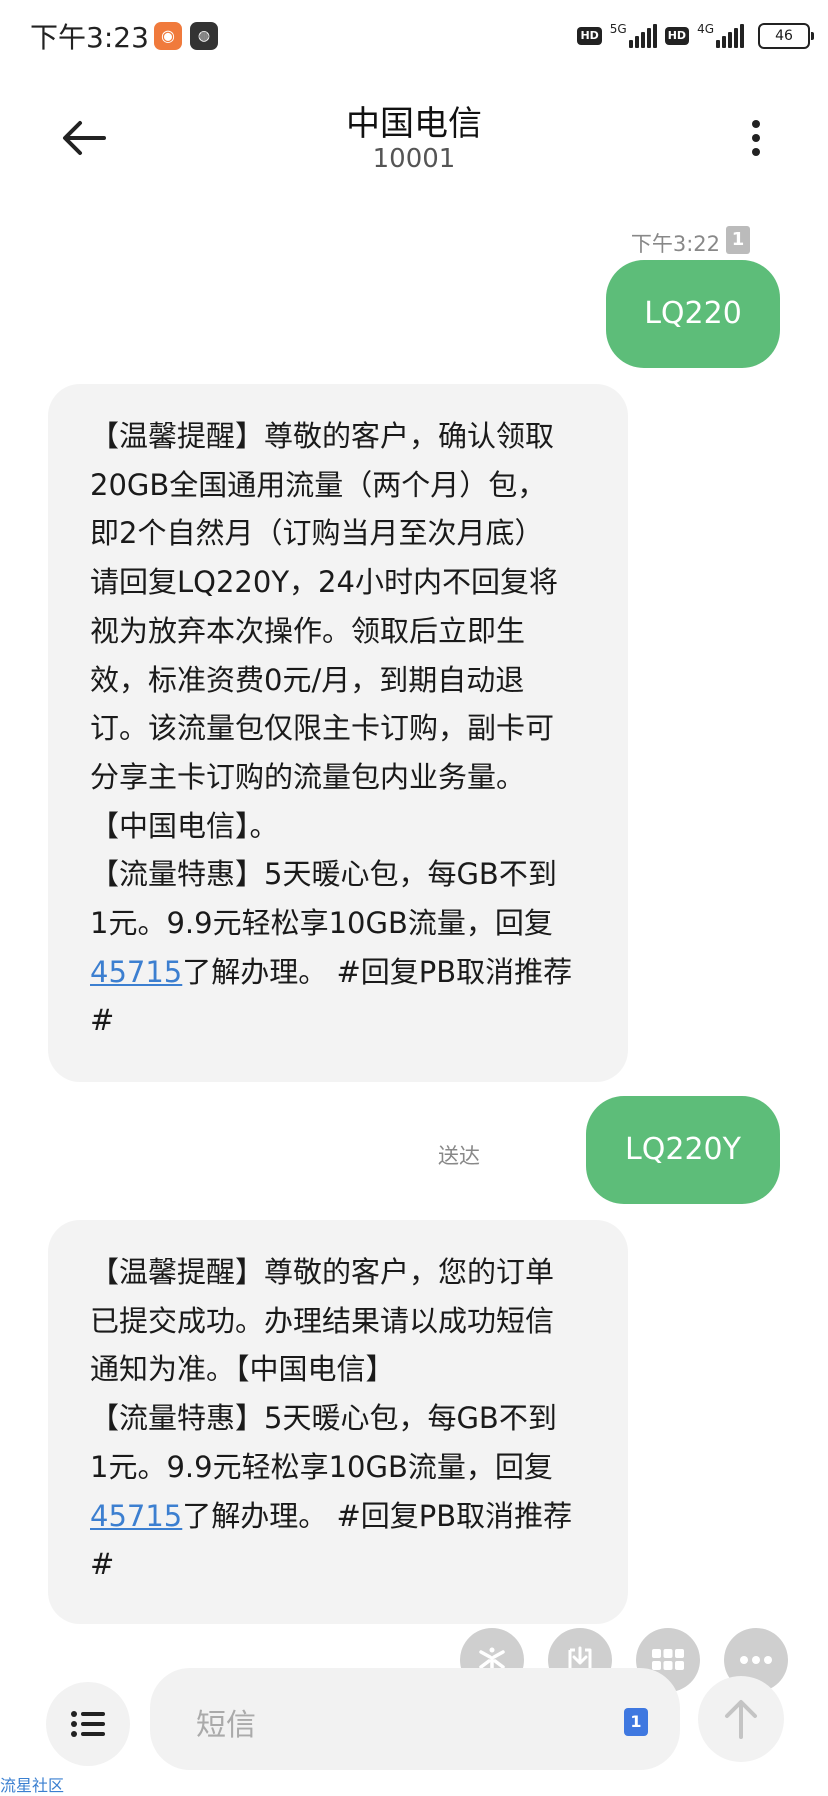  What do you see at coordinates (242, 1369) in the screenshot?
I see `message-line: 通知为准。【中国电信】` at bounding box center [242, 1369].